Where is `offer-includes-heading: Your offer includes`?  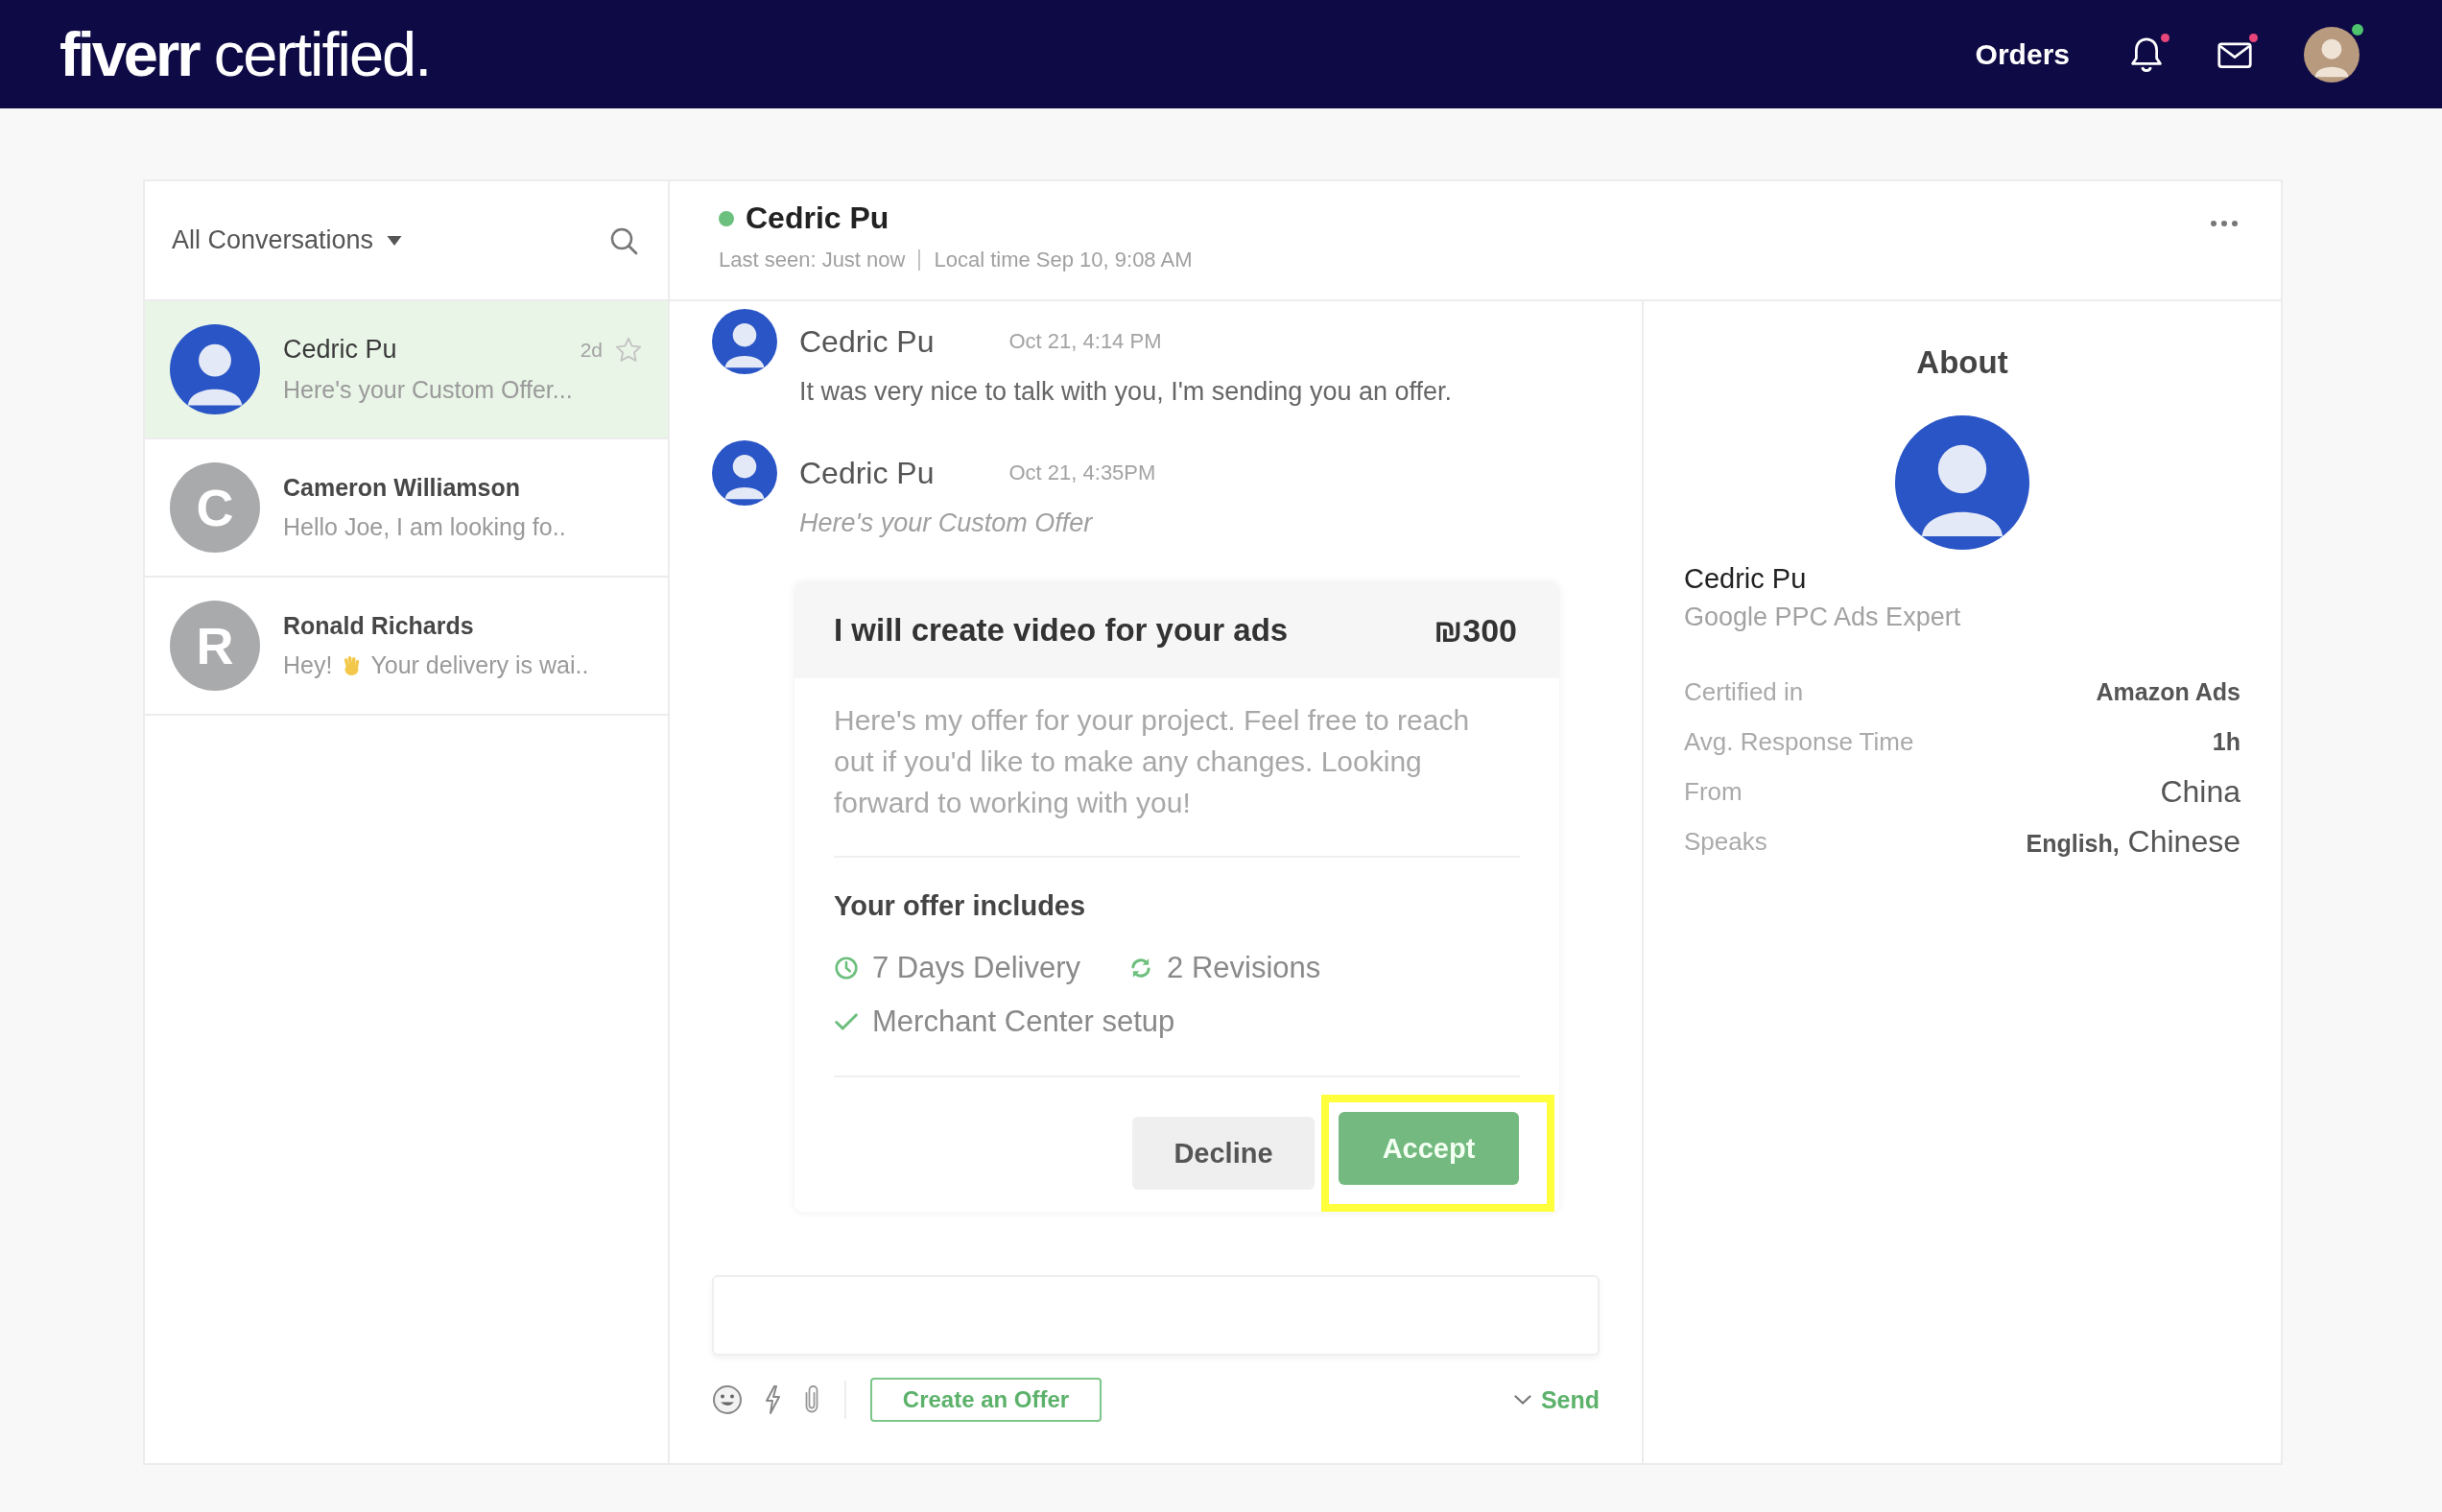
offer-includes-heading: Your offer includes is located at coordinates (960, 906).